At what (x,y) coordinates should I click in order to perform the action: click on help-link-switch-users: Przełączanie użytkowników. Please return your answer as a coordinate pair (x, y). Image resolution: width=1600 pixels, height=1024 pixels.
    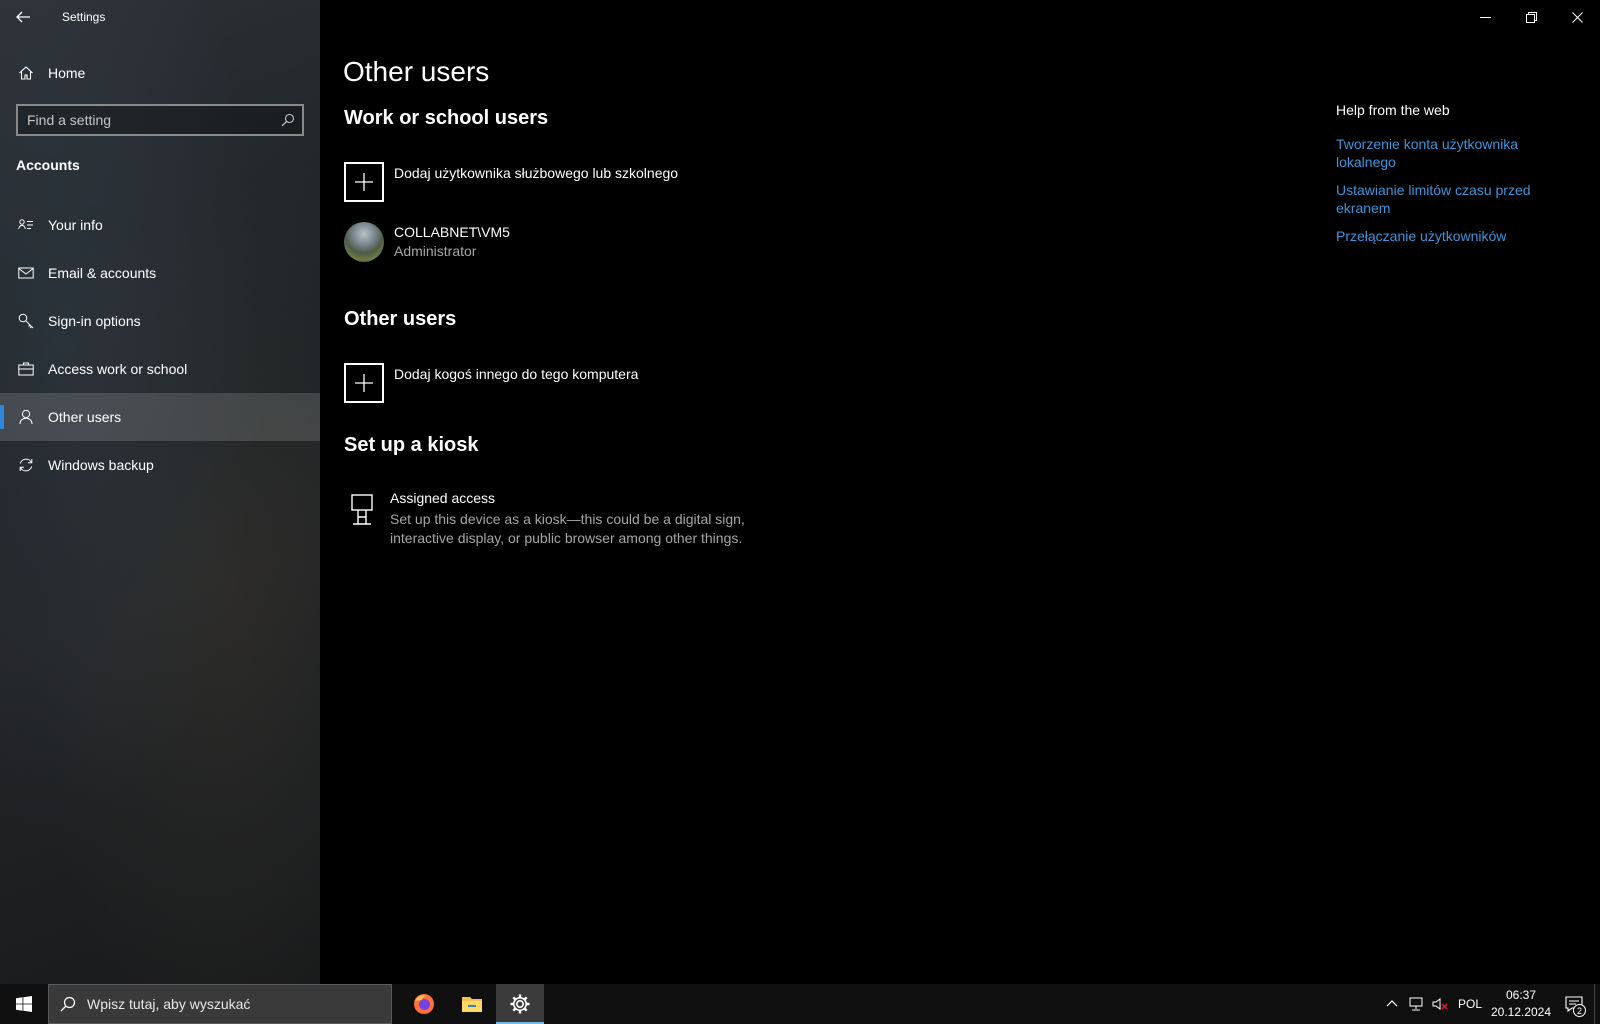
    Looking at the image, I should click on (1451, 236).